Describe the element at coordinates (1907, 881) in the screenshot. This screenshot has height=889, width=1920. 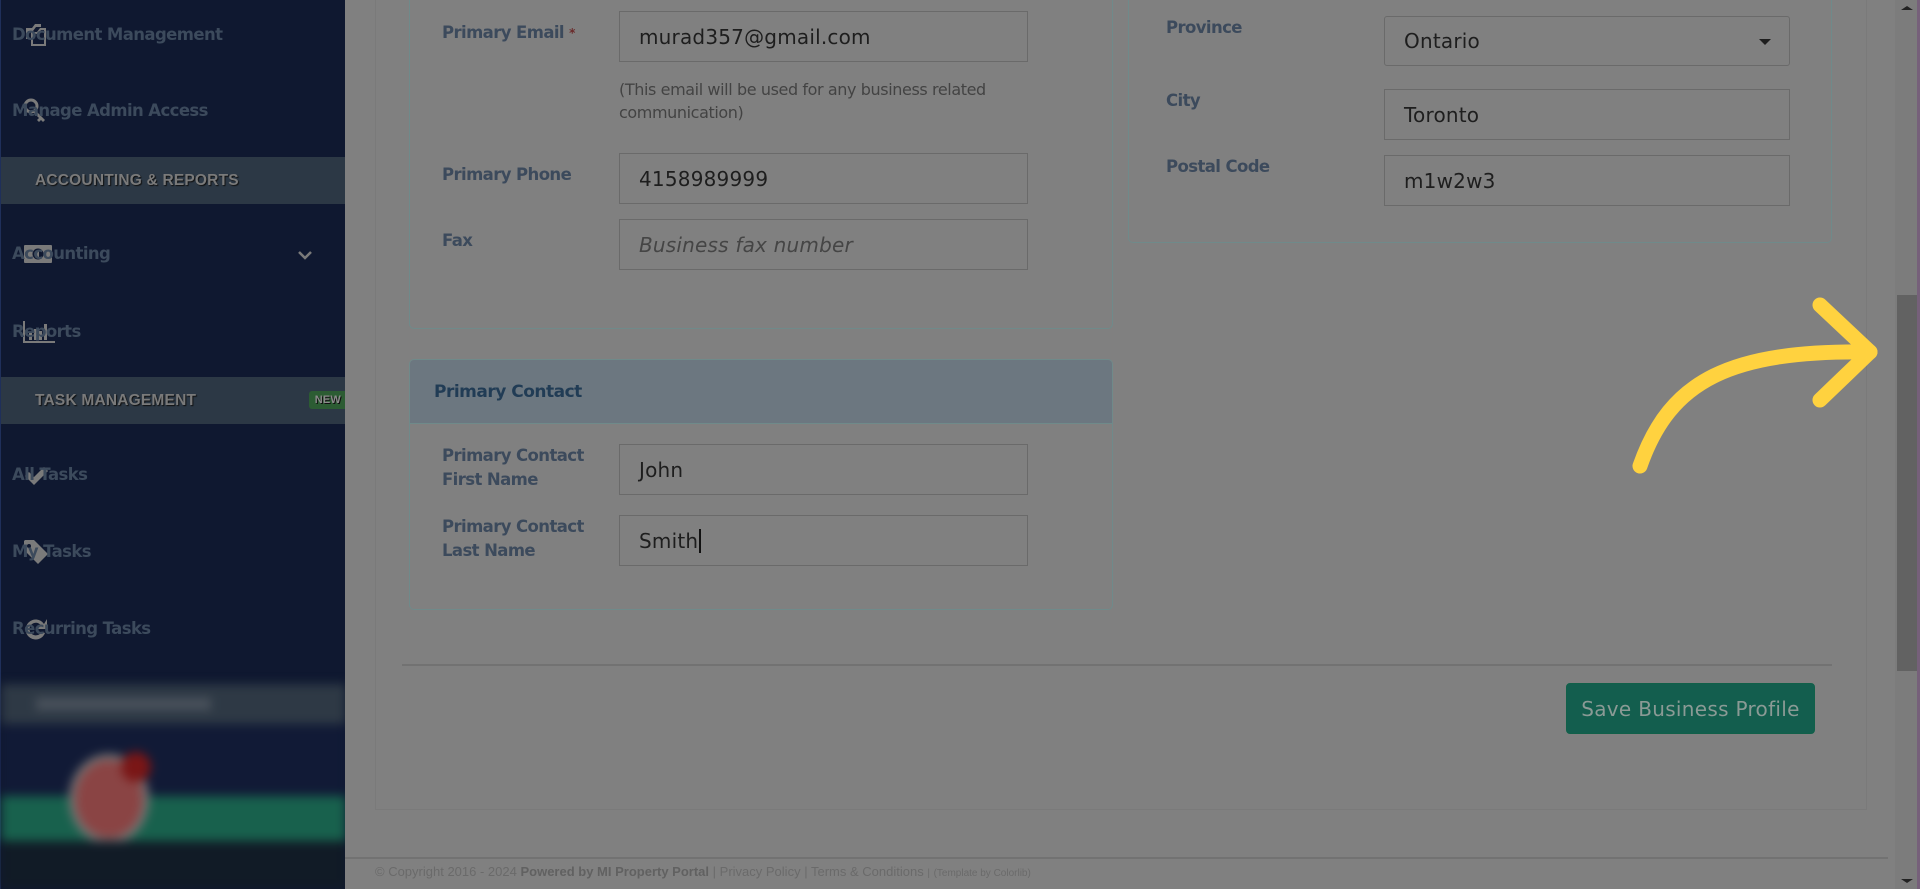
I see `scroll-down-arrow-icon` at that location.